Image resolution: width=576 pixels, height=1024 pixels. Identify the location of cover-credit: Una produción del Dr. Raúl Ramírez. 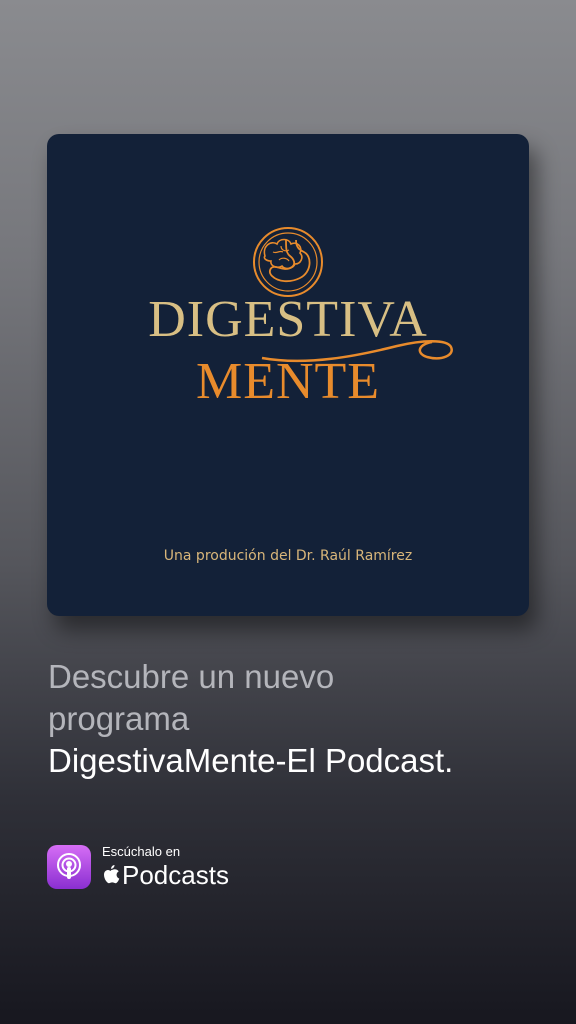
(288, 556).